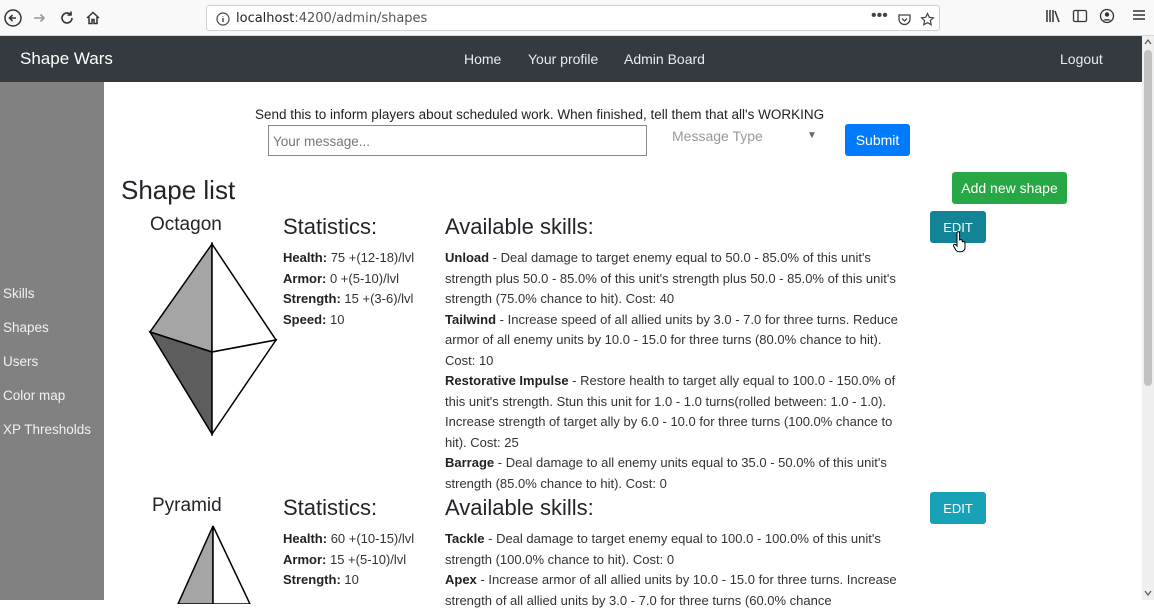  I want to click on hand-cursor-icon, so click(959, 242).